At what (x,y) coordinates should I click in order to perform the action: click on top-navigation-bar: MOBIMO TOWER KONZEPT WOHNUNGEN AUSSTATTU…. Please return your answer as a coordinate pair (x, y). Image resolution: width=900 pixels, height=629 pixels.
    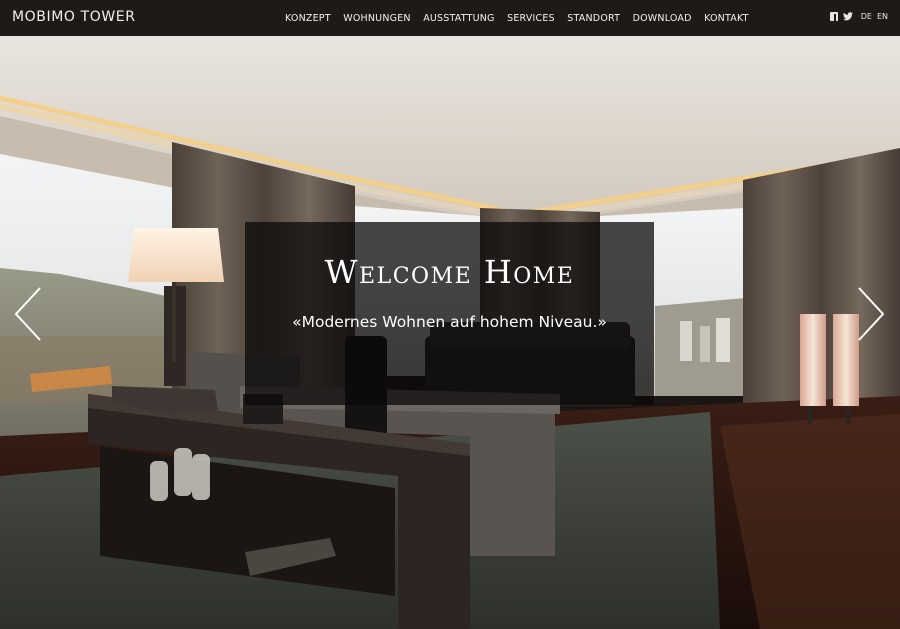
    Looking at the image, I should click on (450, 18).